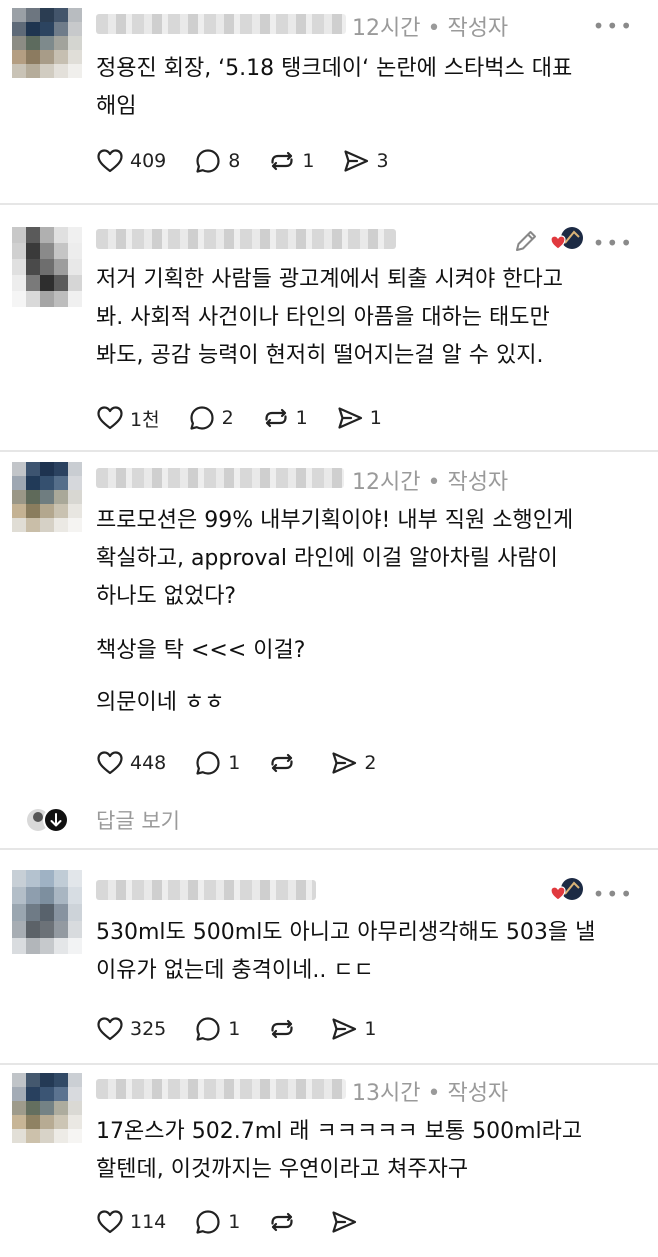  I want to click on text-line: 할텐데, 이것까지는 우연이라고 쳐주자구, so click(282, 1169).